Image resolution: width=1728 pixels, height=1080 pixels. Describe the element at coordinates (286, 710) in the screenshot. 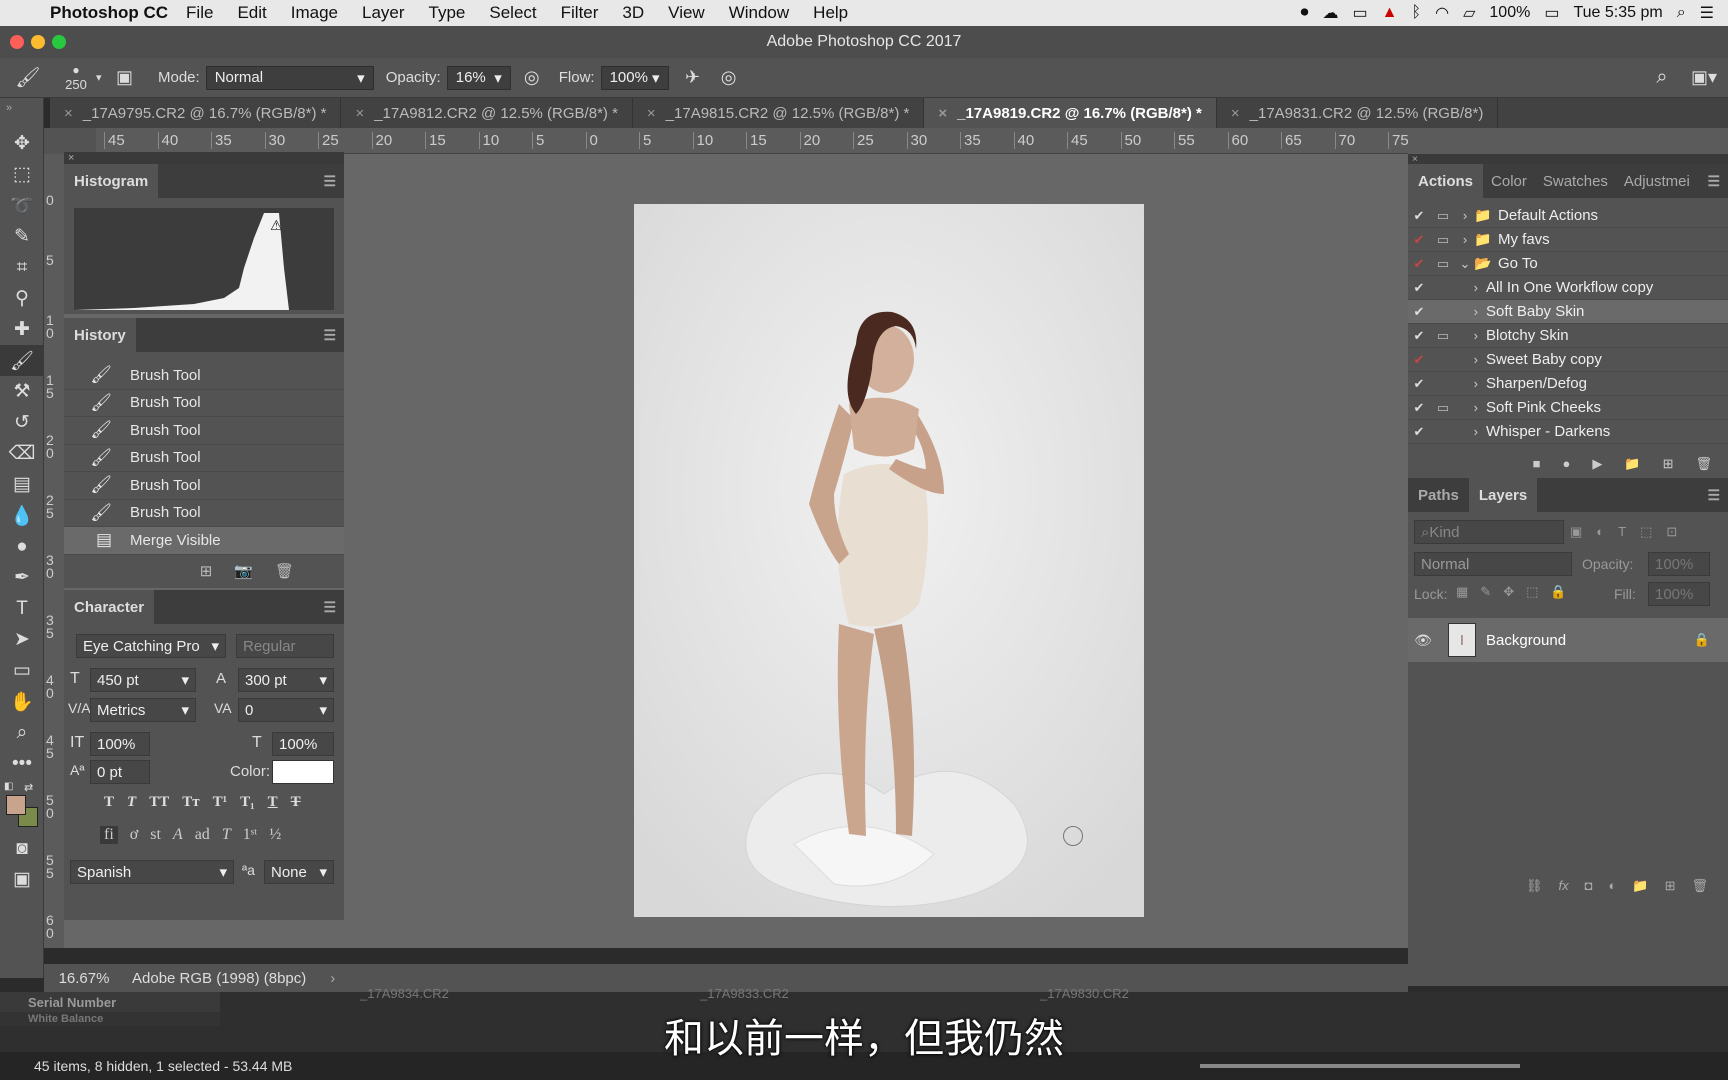

I see `tracking-field: 0 ▾` at that location.